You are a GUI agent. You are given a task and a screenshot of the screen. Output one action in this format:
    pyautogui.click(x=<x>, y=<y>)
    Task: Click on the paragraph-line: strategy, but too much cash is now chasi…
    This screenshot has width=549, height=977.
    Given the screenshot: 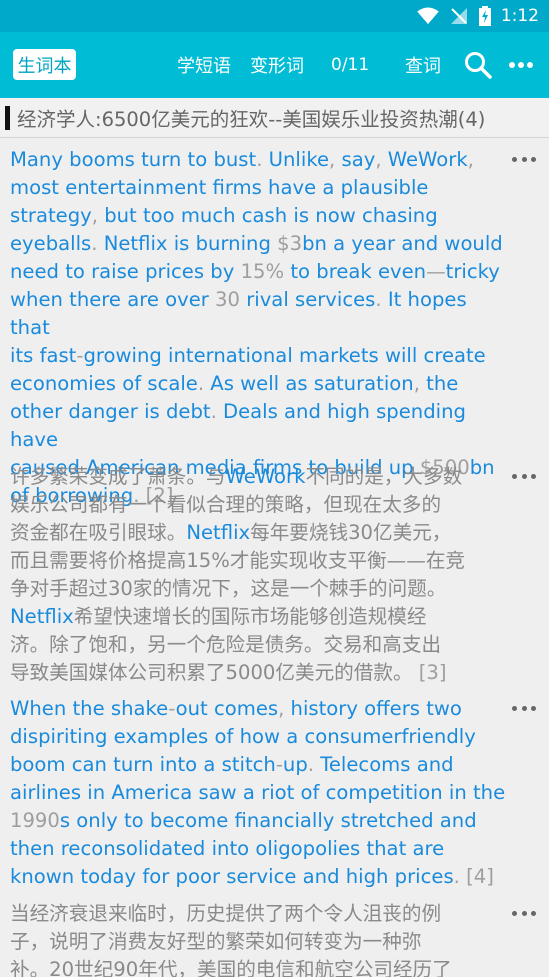 What is the action you would take?
    pyautogui.click(x=224, y=215)
    